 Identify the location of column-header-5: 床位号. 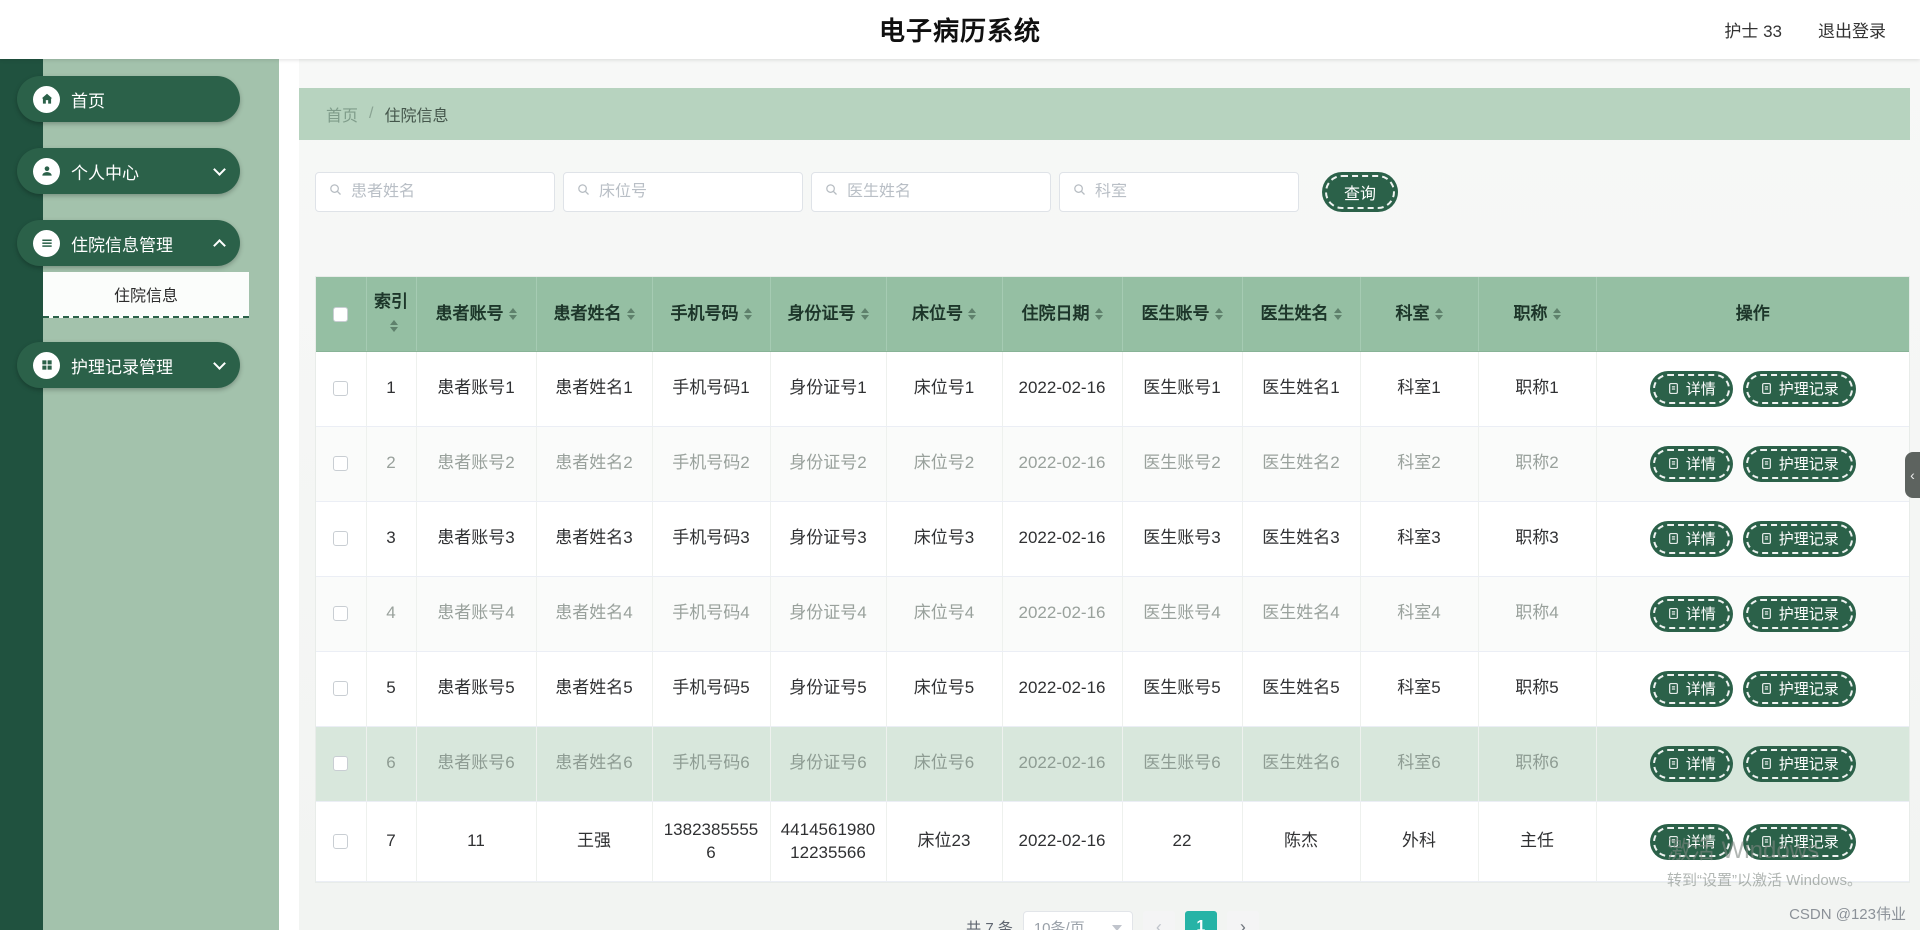
(944, 314).